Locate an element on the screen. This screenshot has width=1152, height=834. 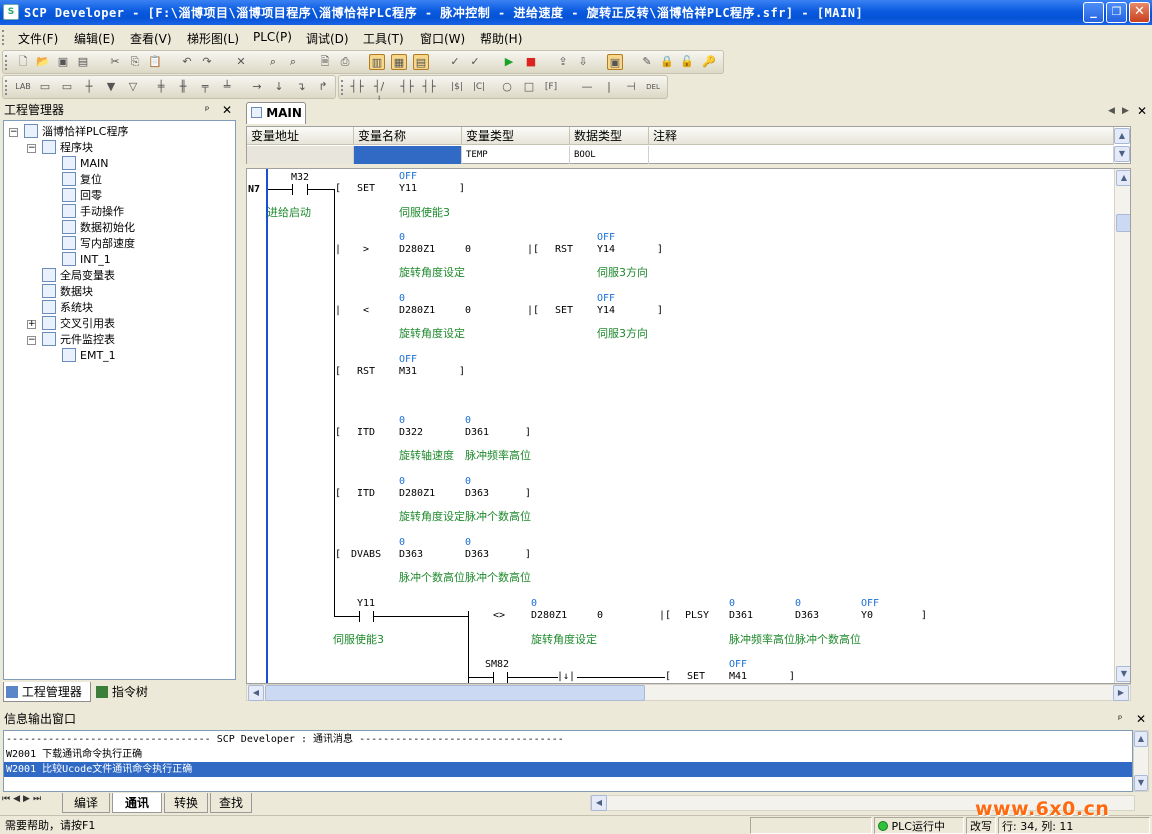
tree-node-emt1: EMT_1 is located at coordinates (89, 356).